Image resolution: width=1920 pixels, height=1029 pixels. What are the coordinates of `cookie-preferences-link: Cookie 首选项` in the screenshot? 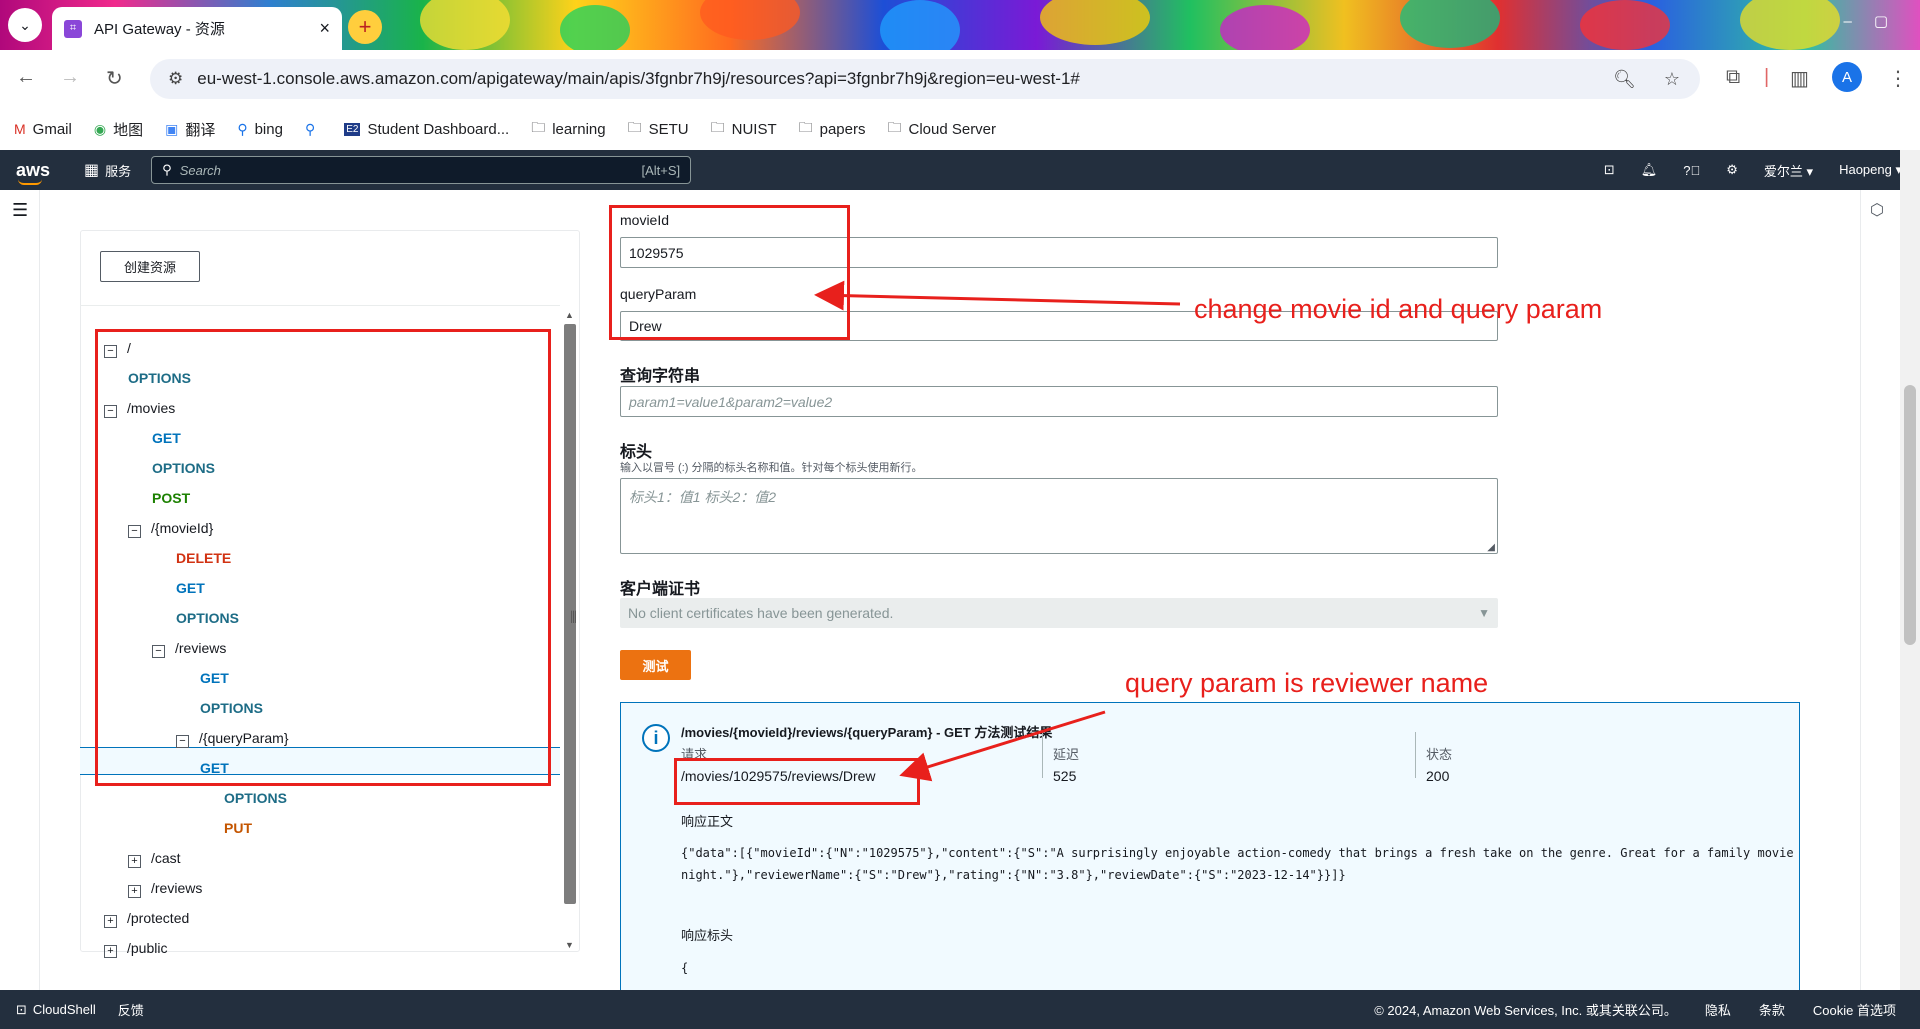 It's located at (1854, 1009).